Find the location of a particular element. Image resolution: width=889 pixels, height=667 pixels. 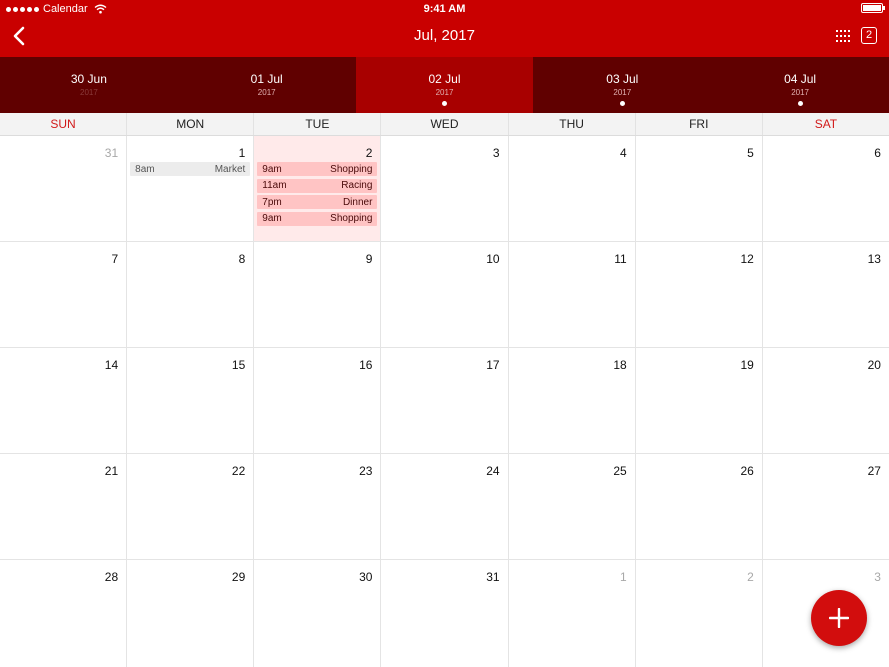

day-cell: 6 is located at coordinates (826, 188).